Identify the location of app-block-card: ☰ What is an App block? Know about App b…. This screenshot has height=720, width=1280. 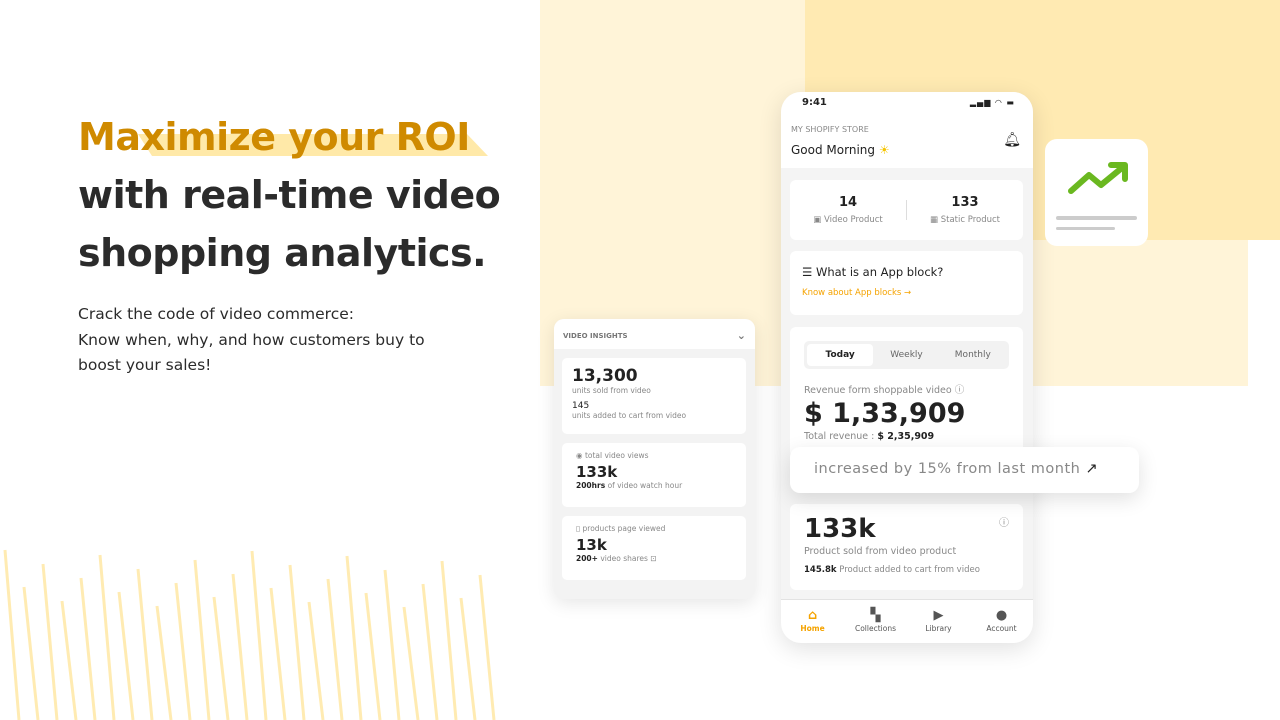
(906, 283).